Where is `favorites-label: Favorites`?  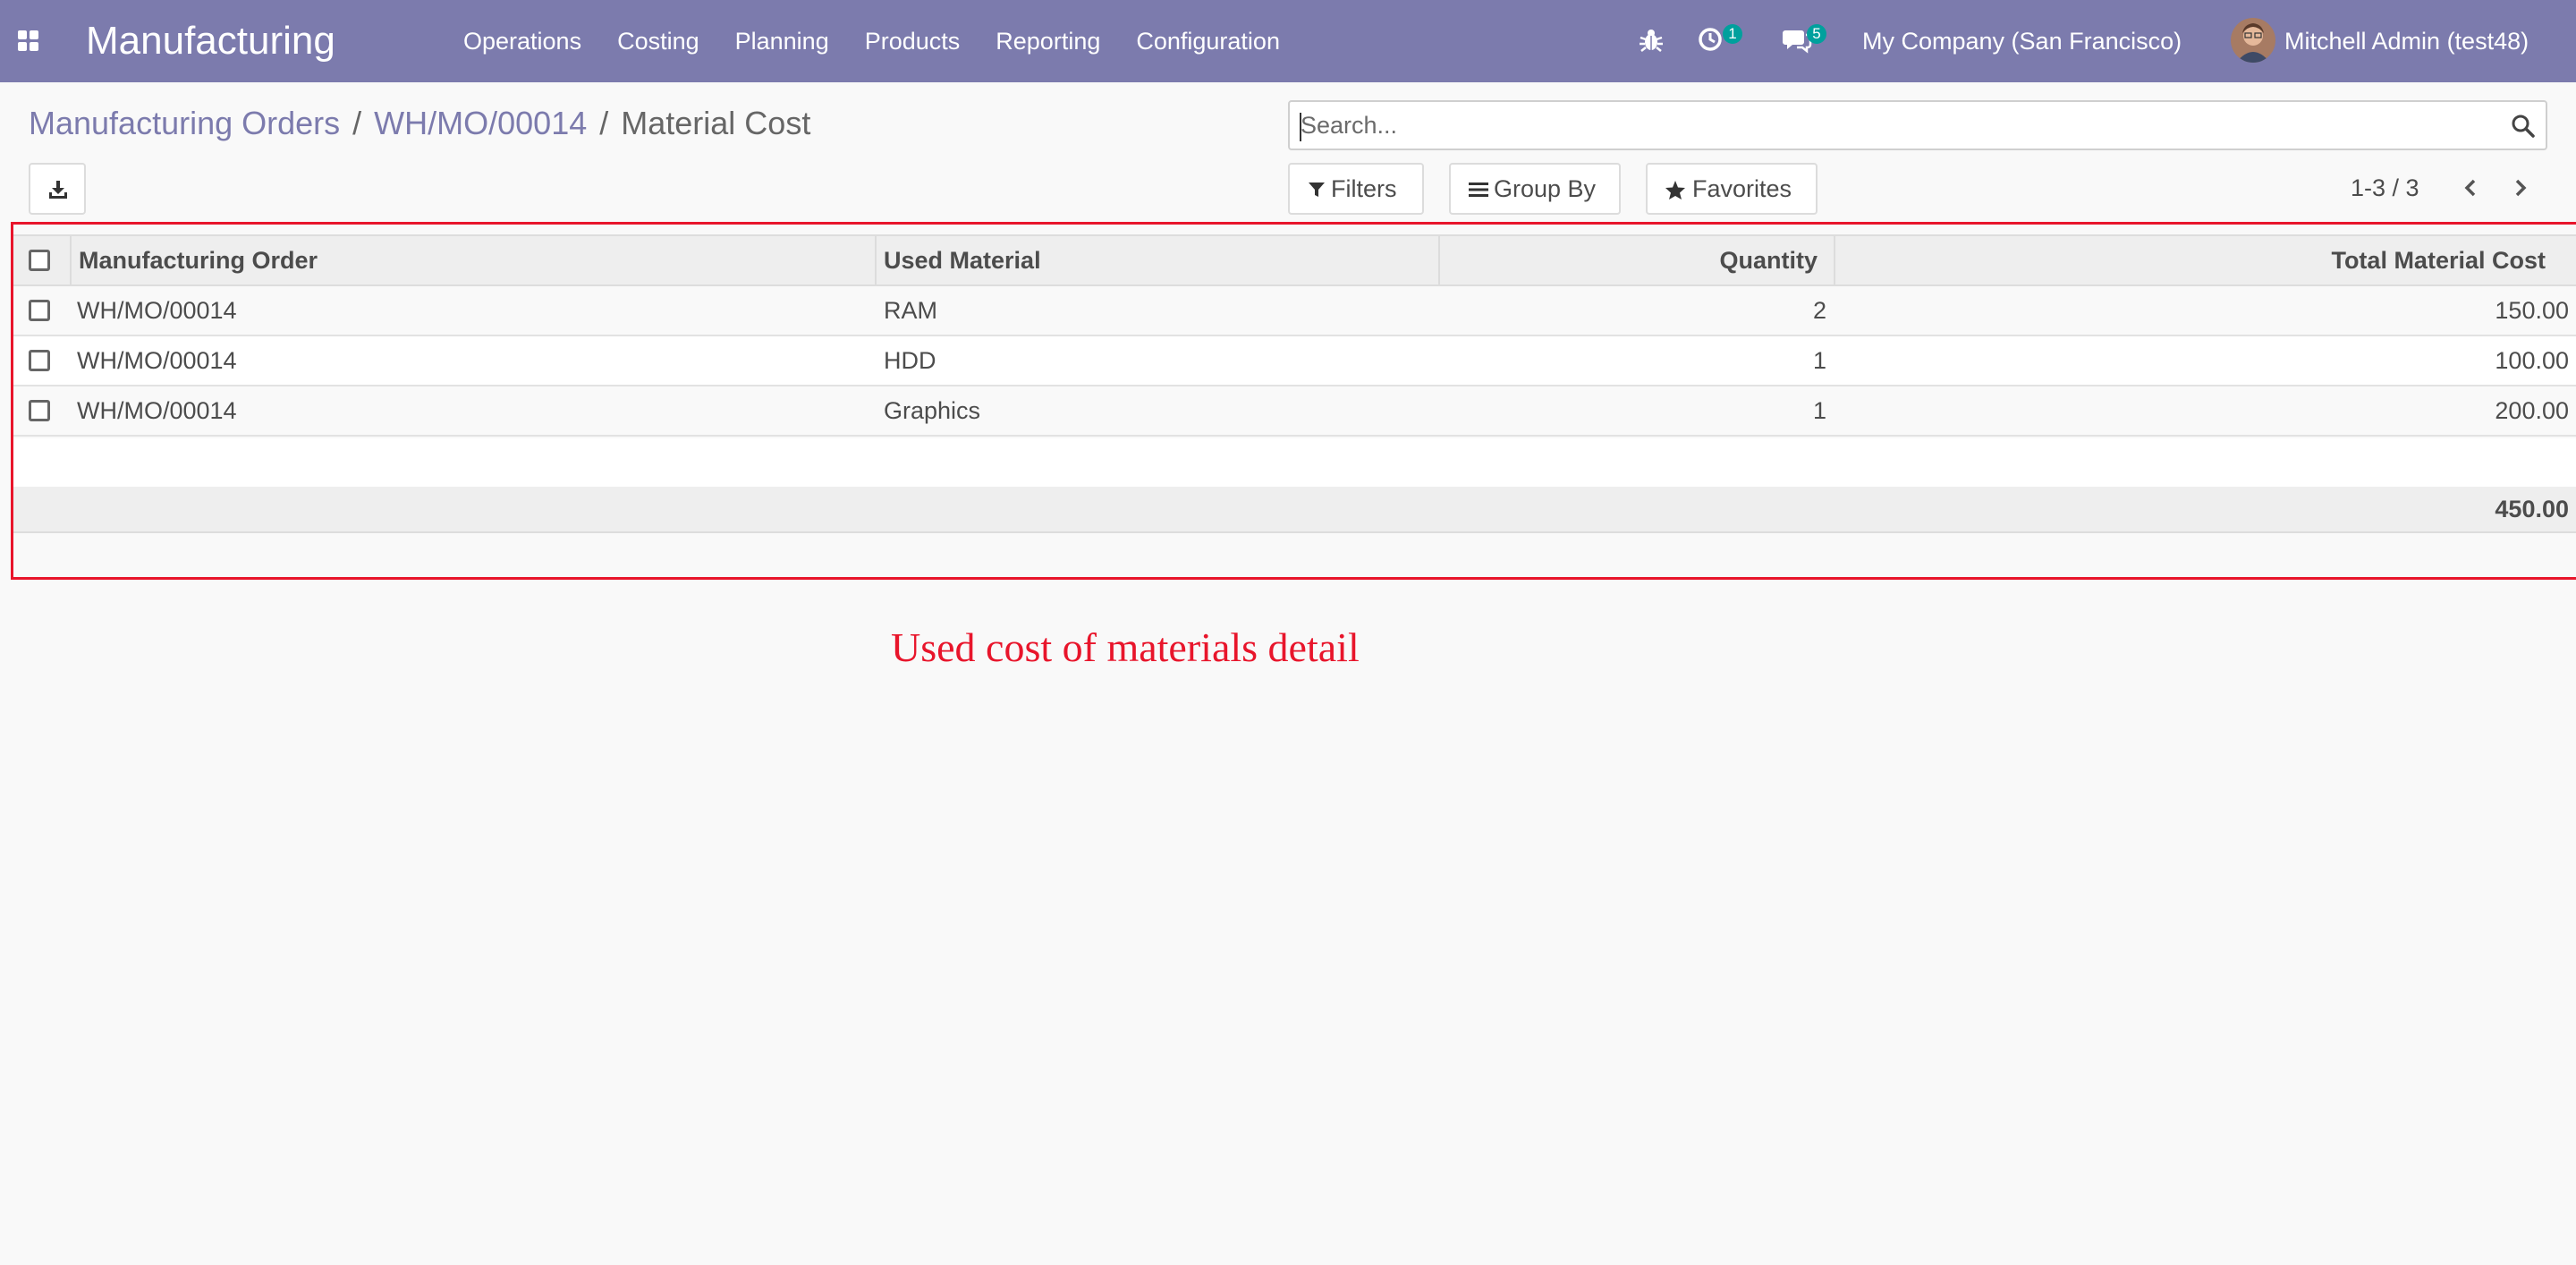 favorites-label: Favorites is located at coordinates (1742, 188).